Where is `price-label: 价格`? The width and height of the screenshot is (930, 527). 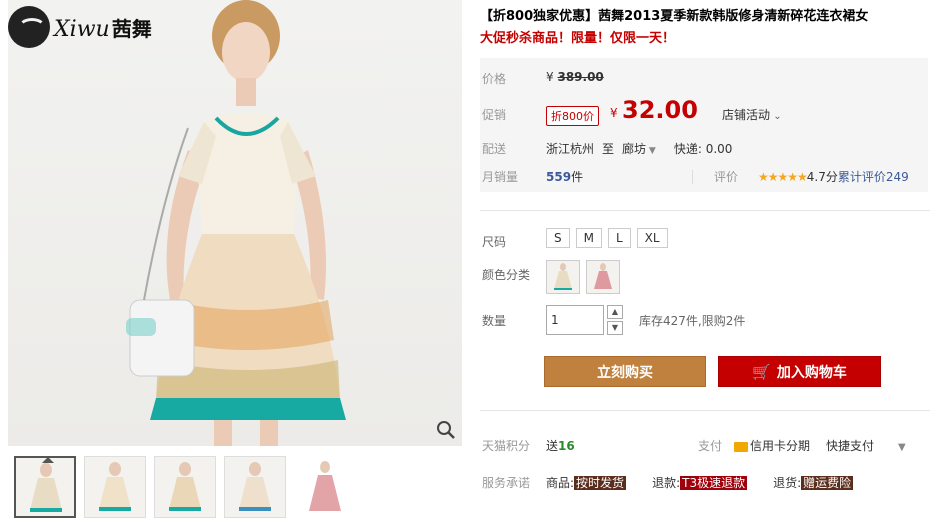 price-label: 价格 is located at coordinates (494, 79).